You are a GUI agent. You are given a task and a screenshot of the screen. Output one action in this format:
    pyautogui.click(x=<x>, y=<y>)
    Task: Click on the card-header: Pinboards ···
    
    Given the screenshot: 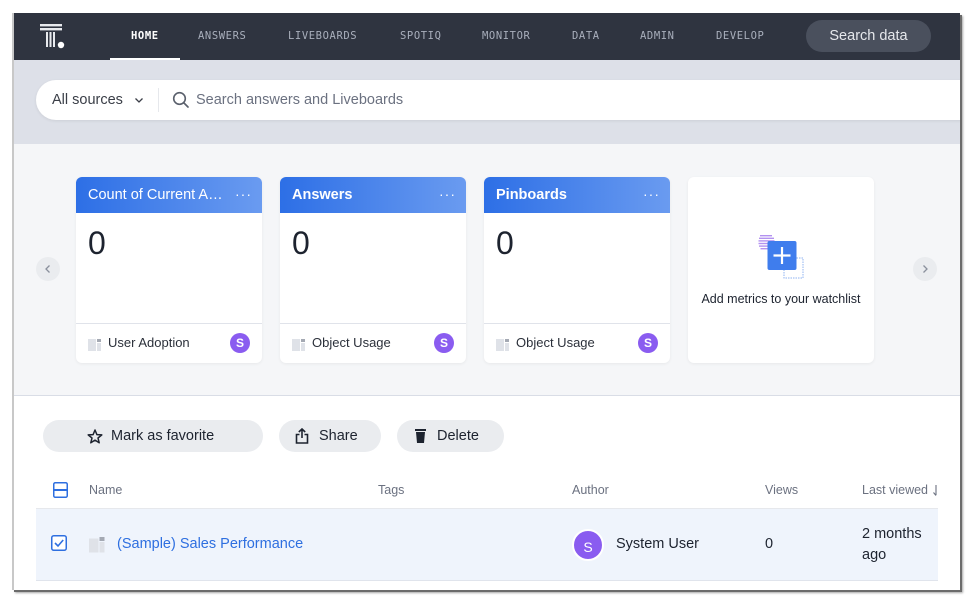 What is the action you would take?
    pyautogui.click(x=577, y=195)
    